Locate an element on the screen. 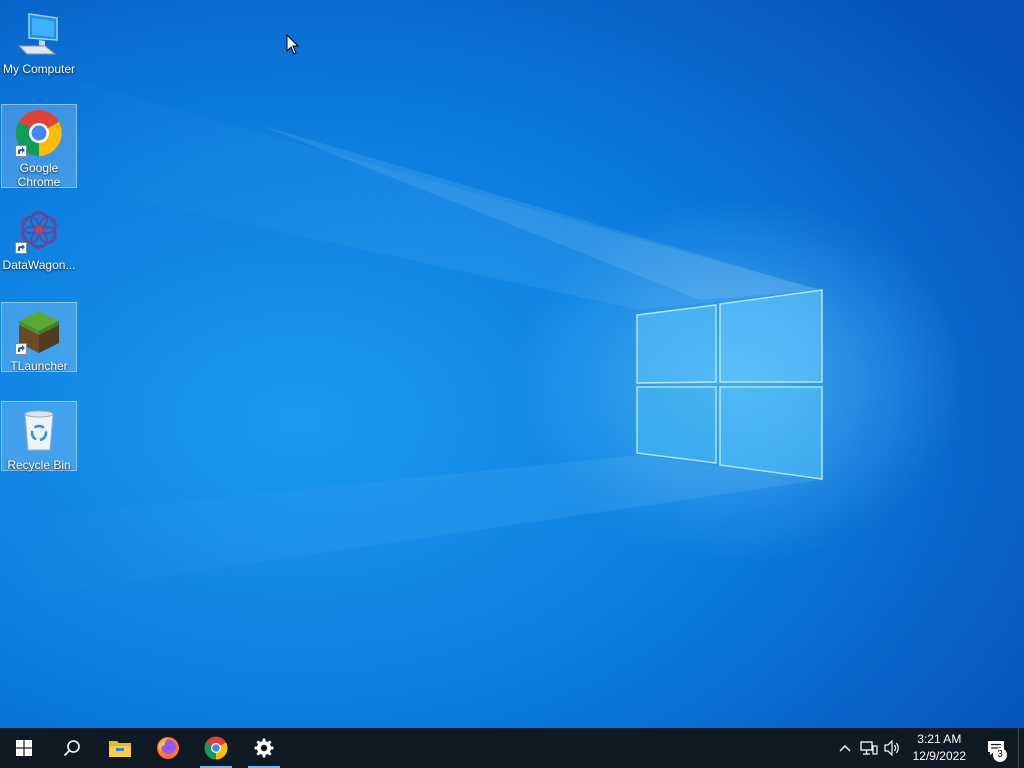 This screenshot has width=1024, height=768. network-icon is located at coordinates (868, 748).